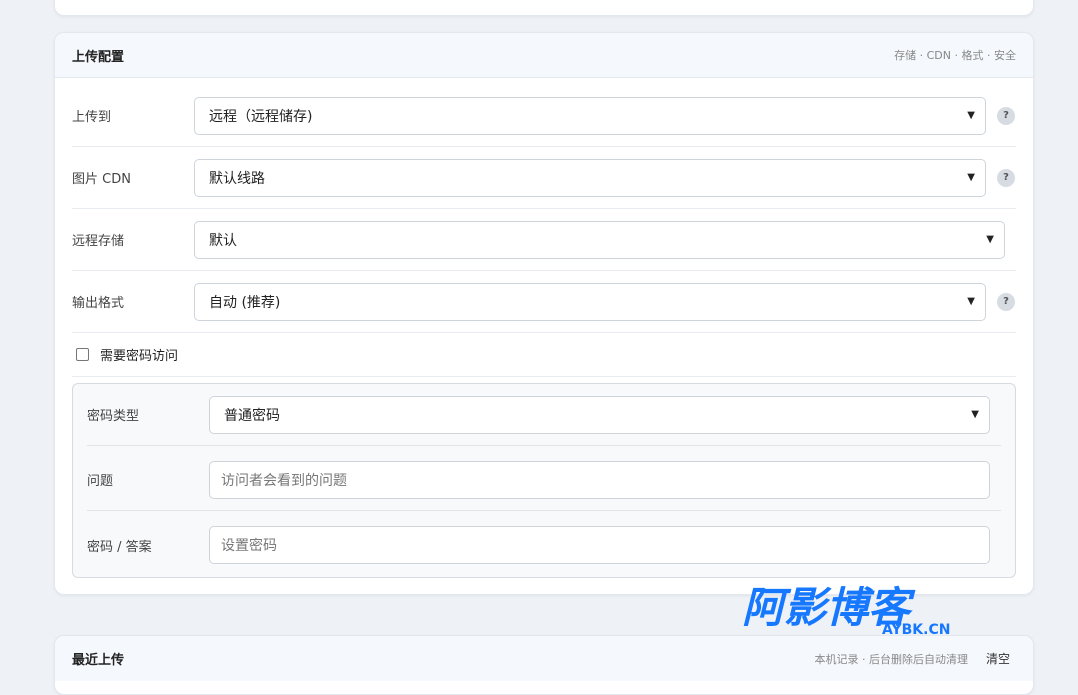 The width and height of the screenshot is (1078, 695). I want to click on image-cdn-row: 图片 CDN 默认线路 ▼ ?, so click(544, 178).